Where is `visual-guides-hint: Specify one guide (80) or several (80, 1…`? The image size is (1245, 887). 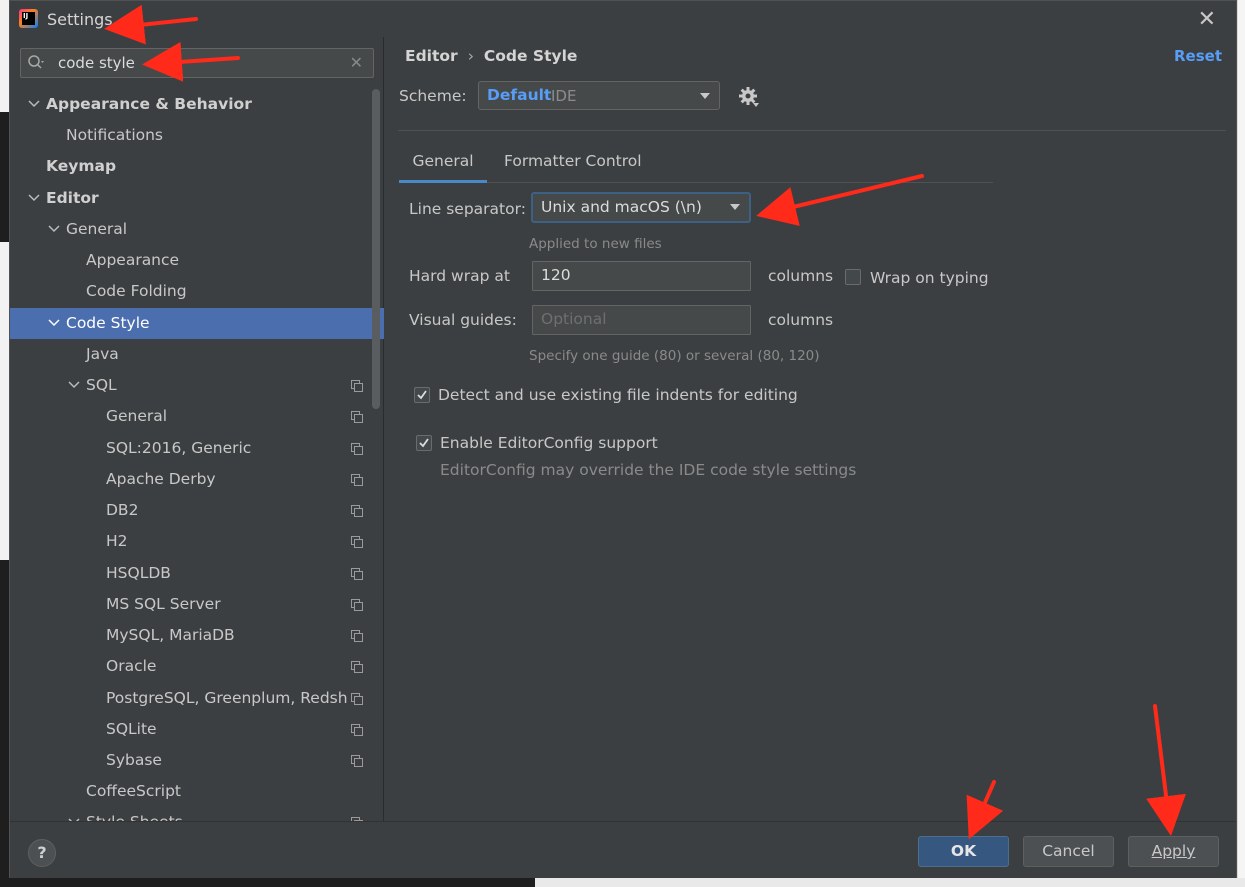 visual-guides-hint: Specify one guide (80) or several (80, 1… is located at coordinates (674, 356).